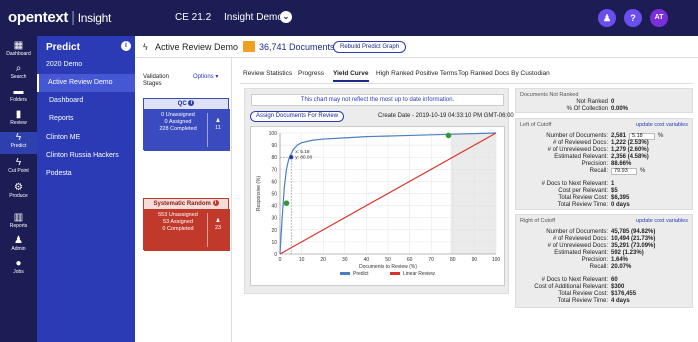  Describe the element at coordinates (577, 232) in the screenshot. I see `stat-label: Number of Documents:` at that location.